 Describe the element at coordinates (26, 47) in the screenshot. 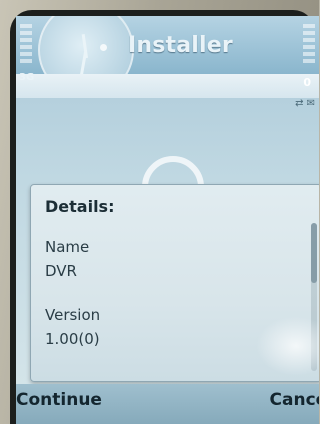

I see `signal-strength-icon` at that location.